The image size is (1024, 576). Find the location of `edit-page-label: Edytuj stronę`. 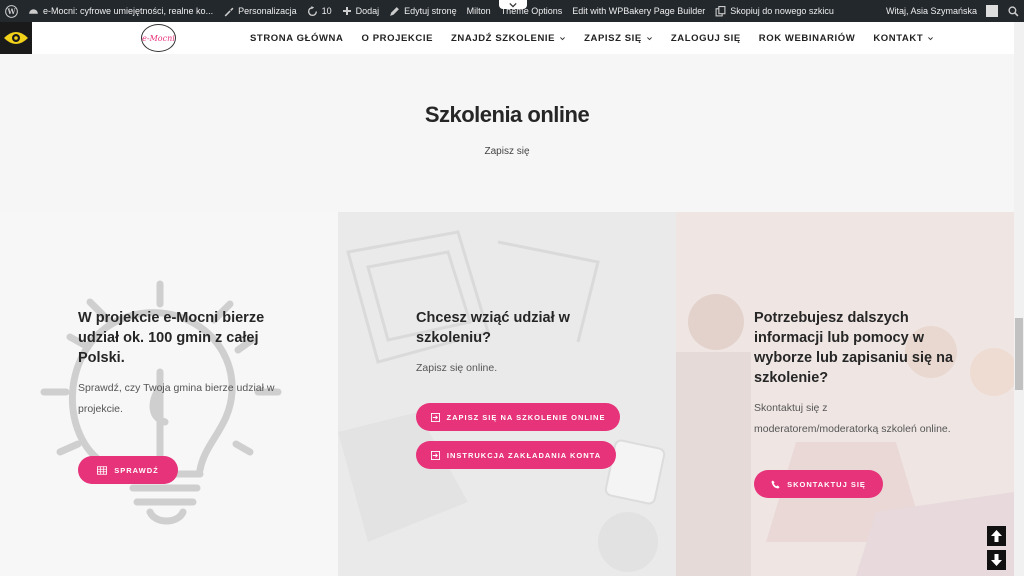

edit-page-label: Edytuj stronę is located at coordinates (430, 11).